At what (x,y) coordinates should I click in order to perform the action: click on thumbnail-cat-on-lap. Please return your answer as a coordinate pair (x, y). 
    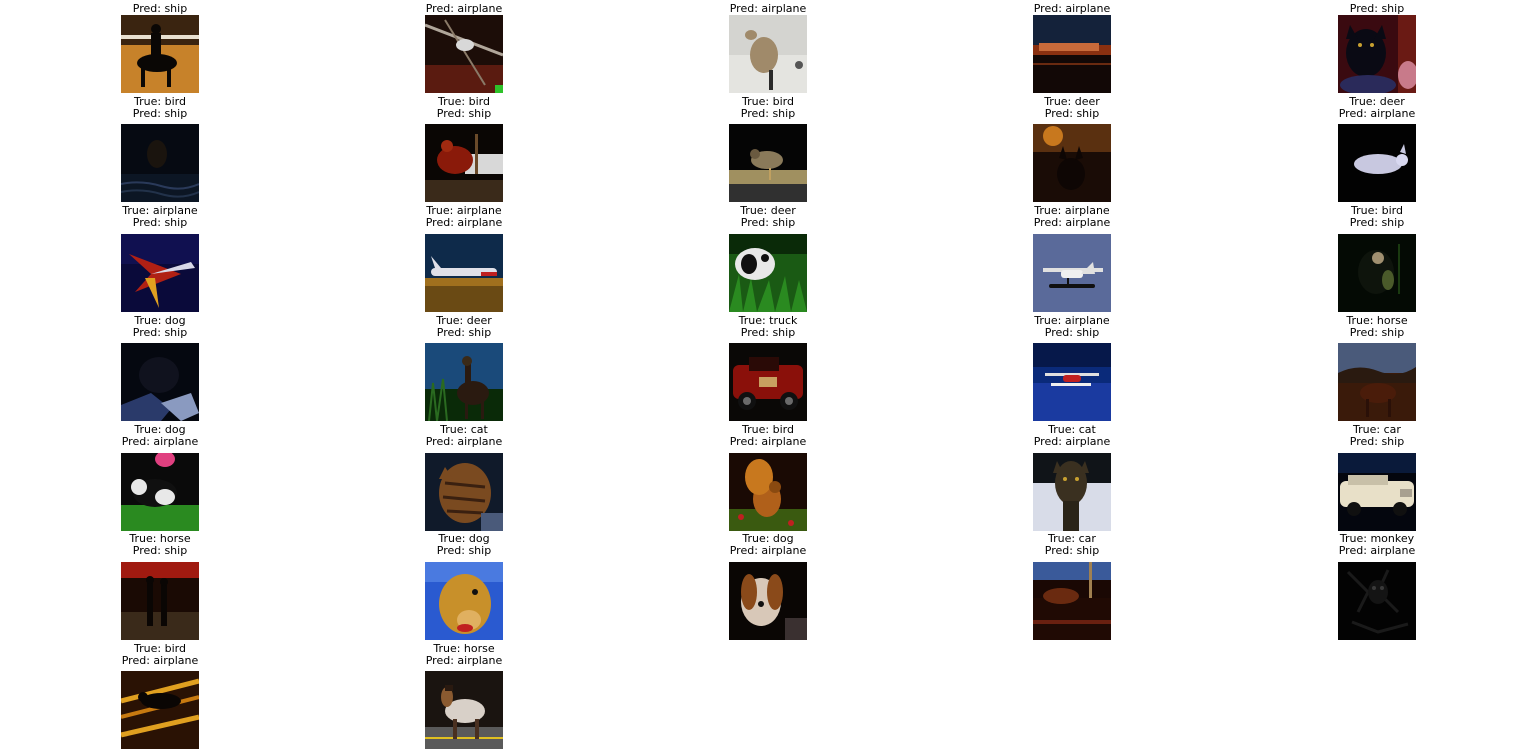
    Looking at the image, I should click on (1377, 54).